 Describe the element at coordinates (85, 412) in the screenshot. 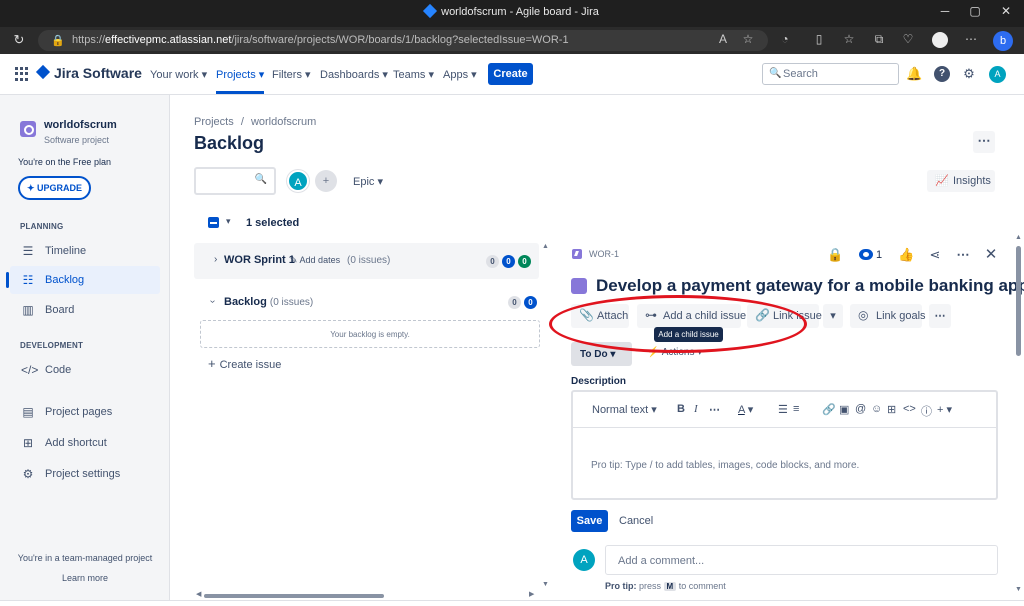

I see `sidebar-item-project-pages: ▤ Project pages` at that location.